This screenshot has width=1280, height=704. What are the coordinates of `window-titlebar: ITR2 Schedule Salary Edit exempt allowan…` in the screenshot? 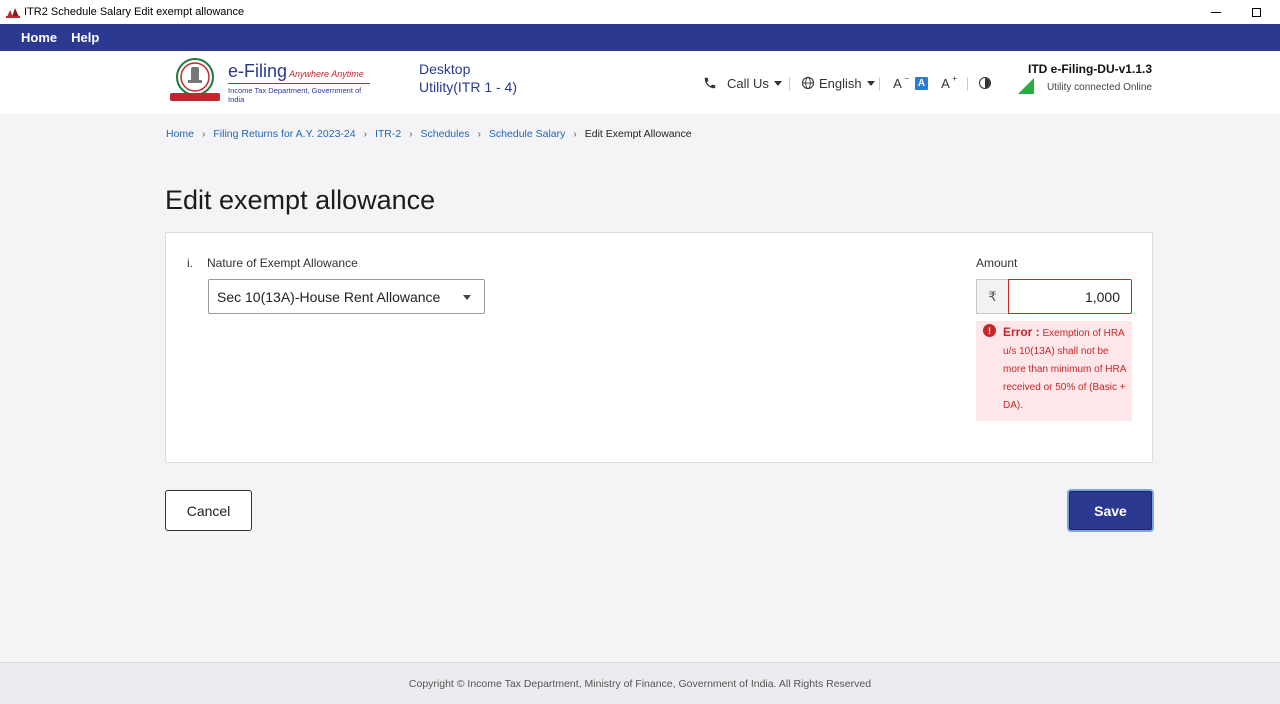 It's located at (640, 12).